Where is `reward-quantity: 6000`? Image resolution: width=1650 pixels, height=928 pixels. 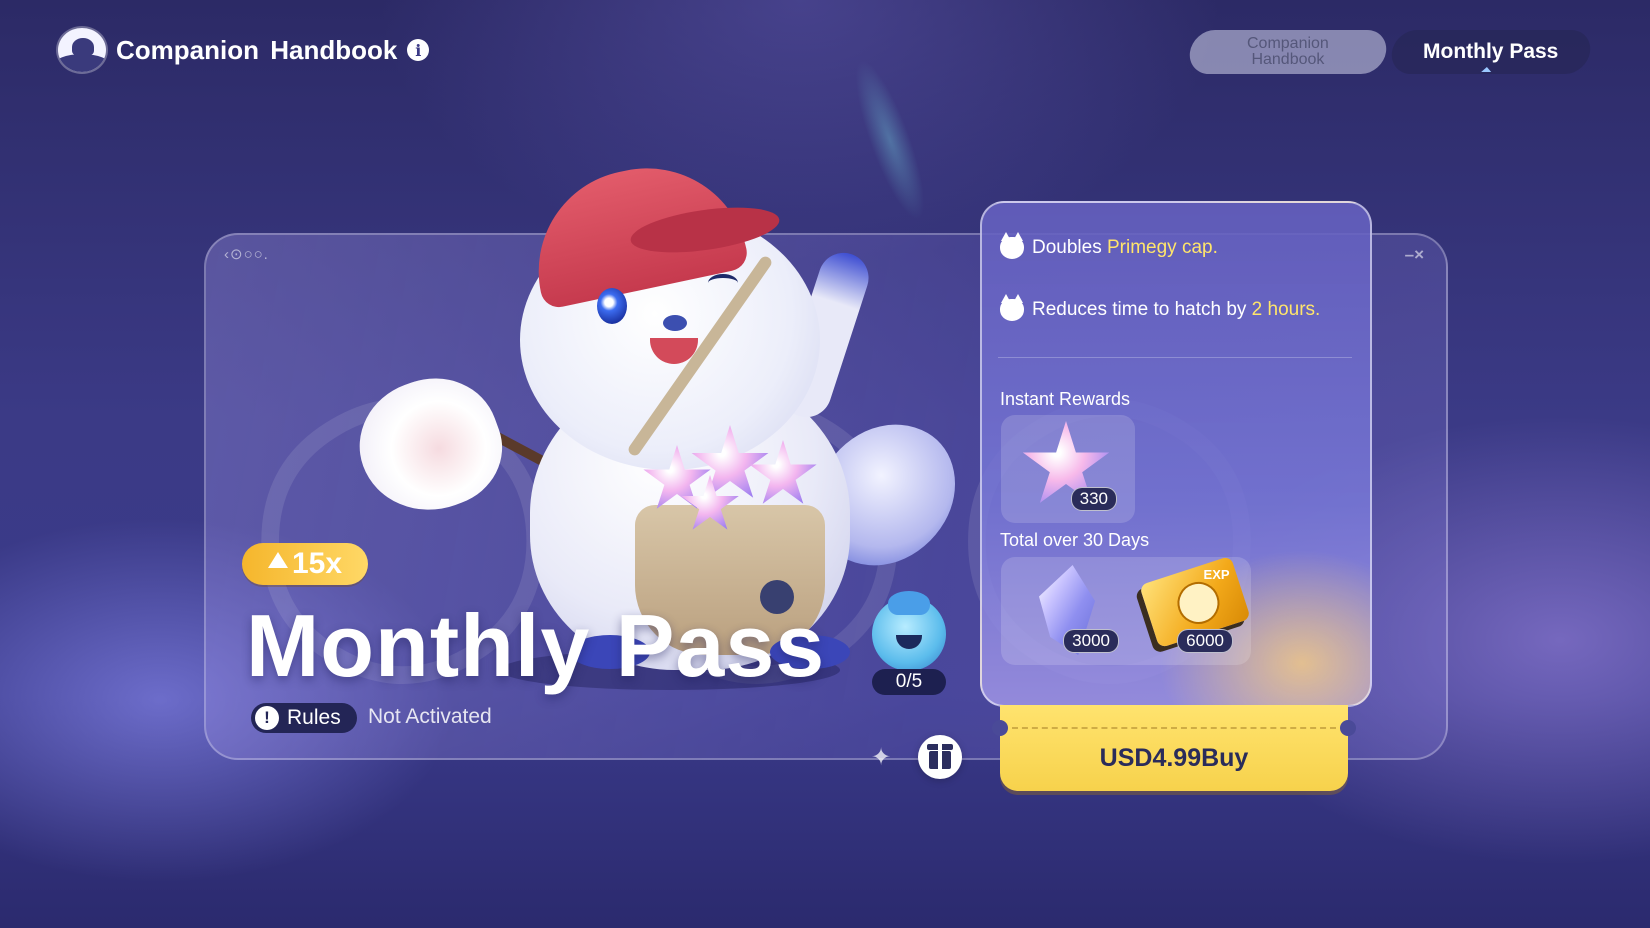 reward-quantity: 6000 is located at coordinates (1205, 641).